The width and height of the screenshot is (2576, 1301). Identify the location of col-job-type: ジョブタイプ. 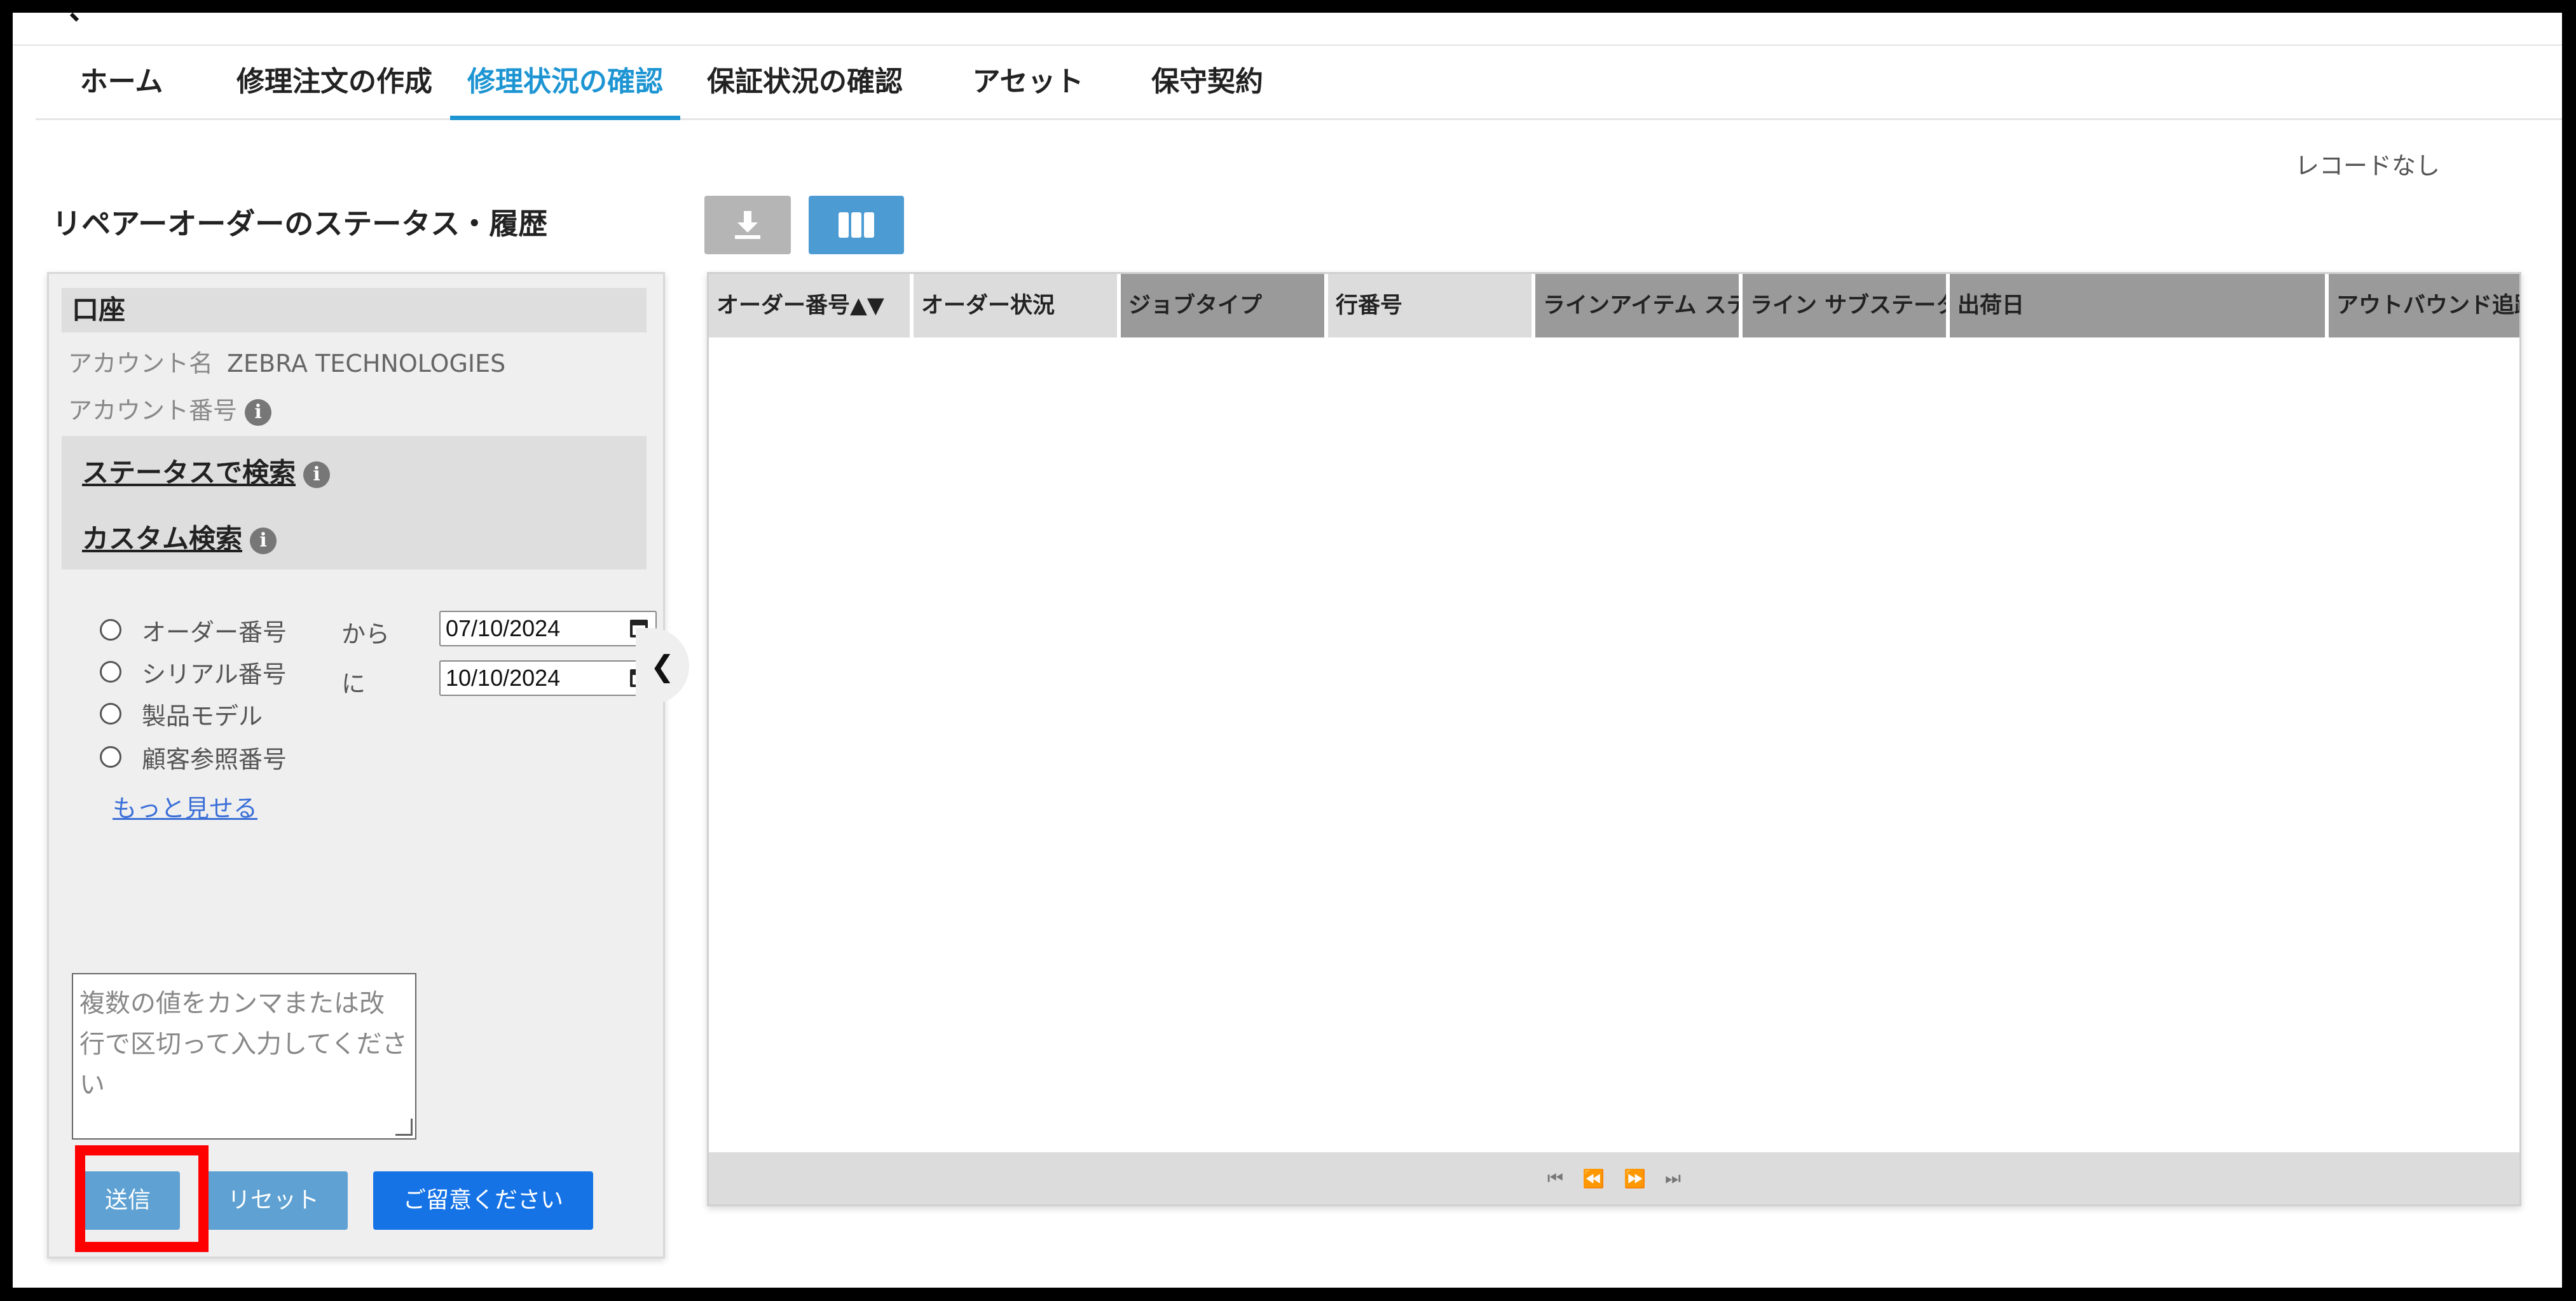
(1224, 305).